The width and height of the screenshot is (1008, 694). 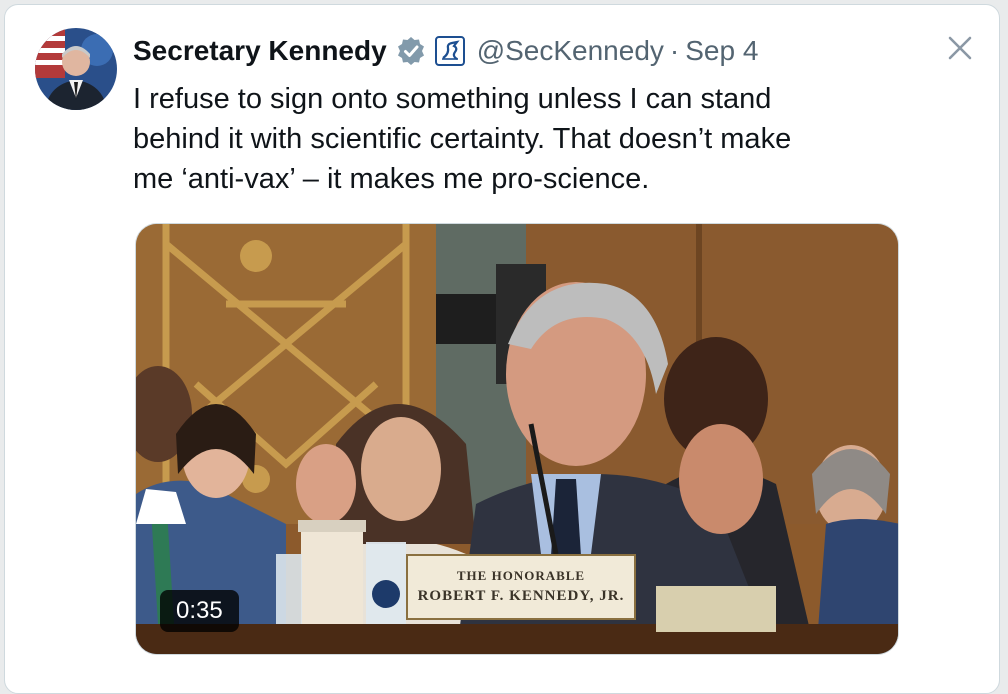 What do you see at coordinates (411, 51) in the screenshot?
I see `verified-badge-icon` at bounding box center [411, 51].